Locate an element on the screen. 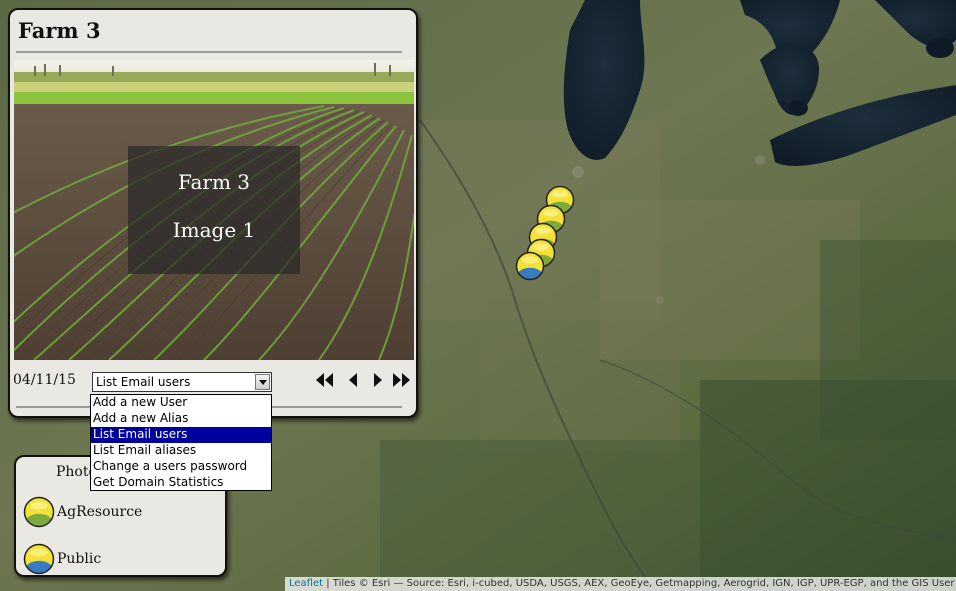  agresource-marker-icon is located at coordinates (39, 514).